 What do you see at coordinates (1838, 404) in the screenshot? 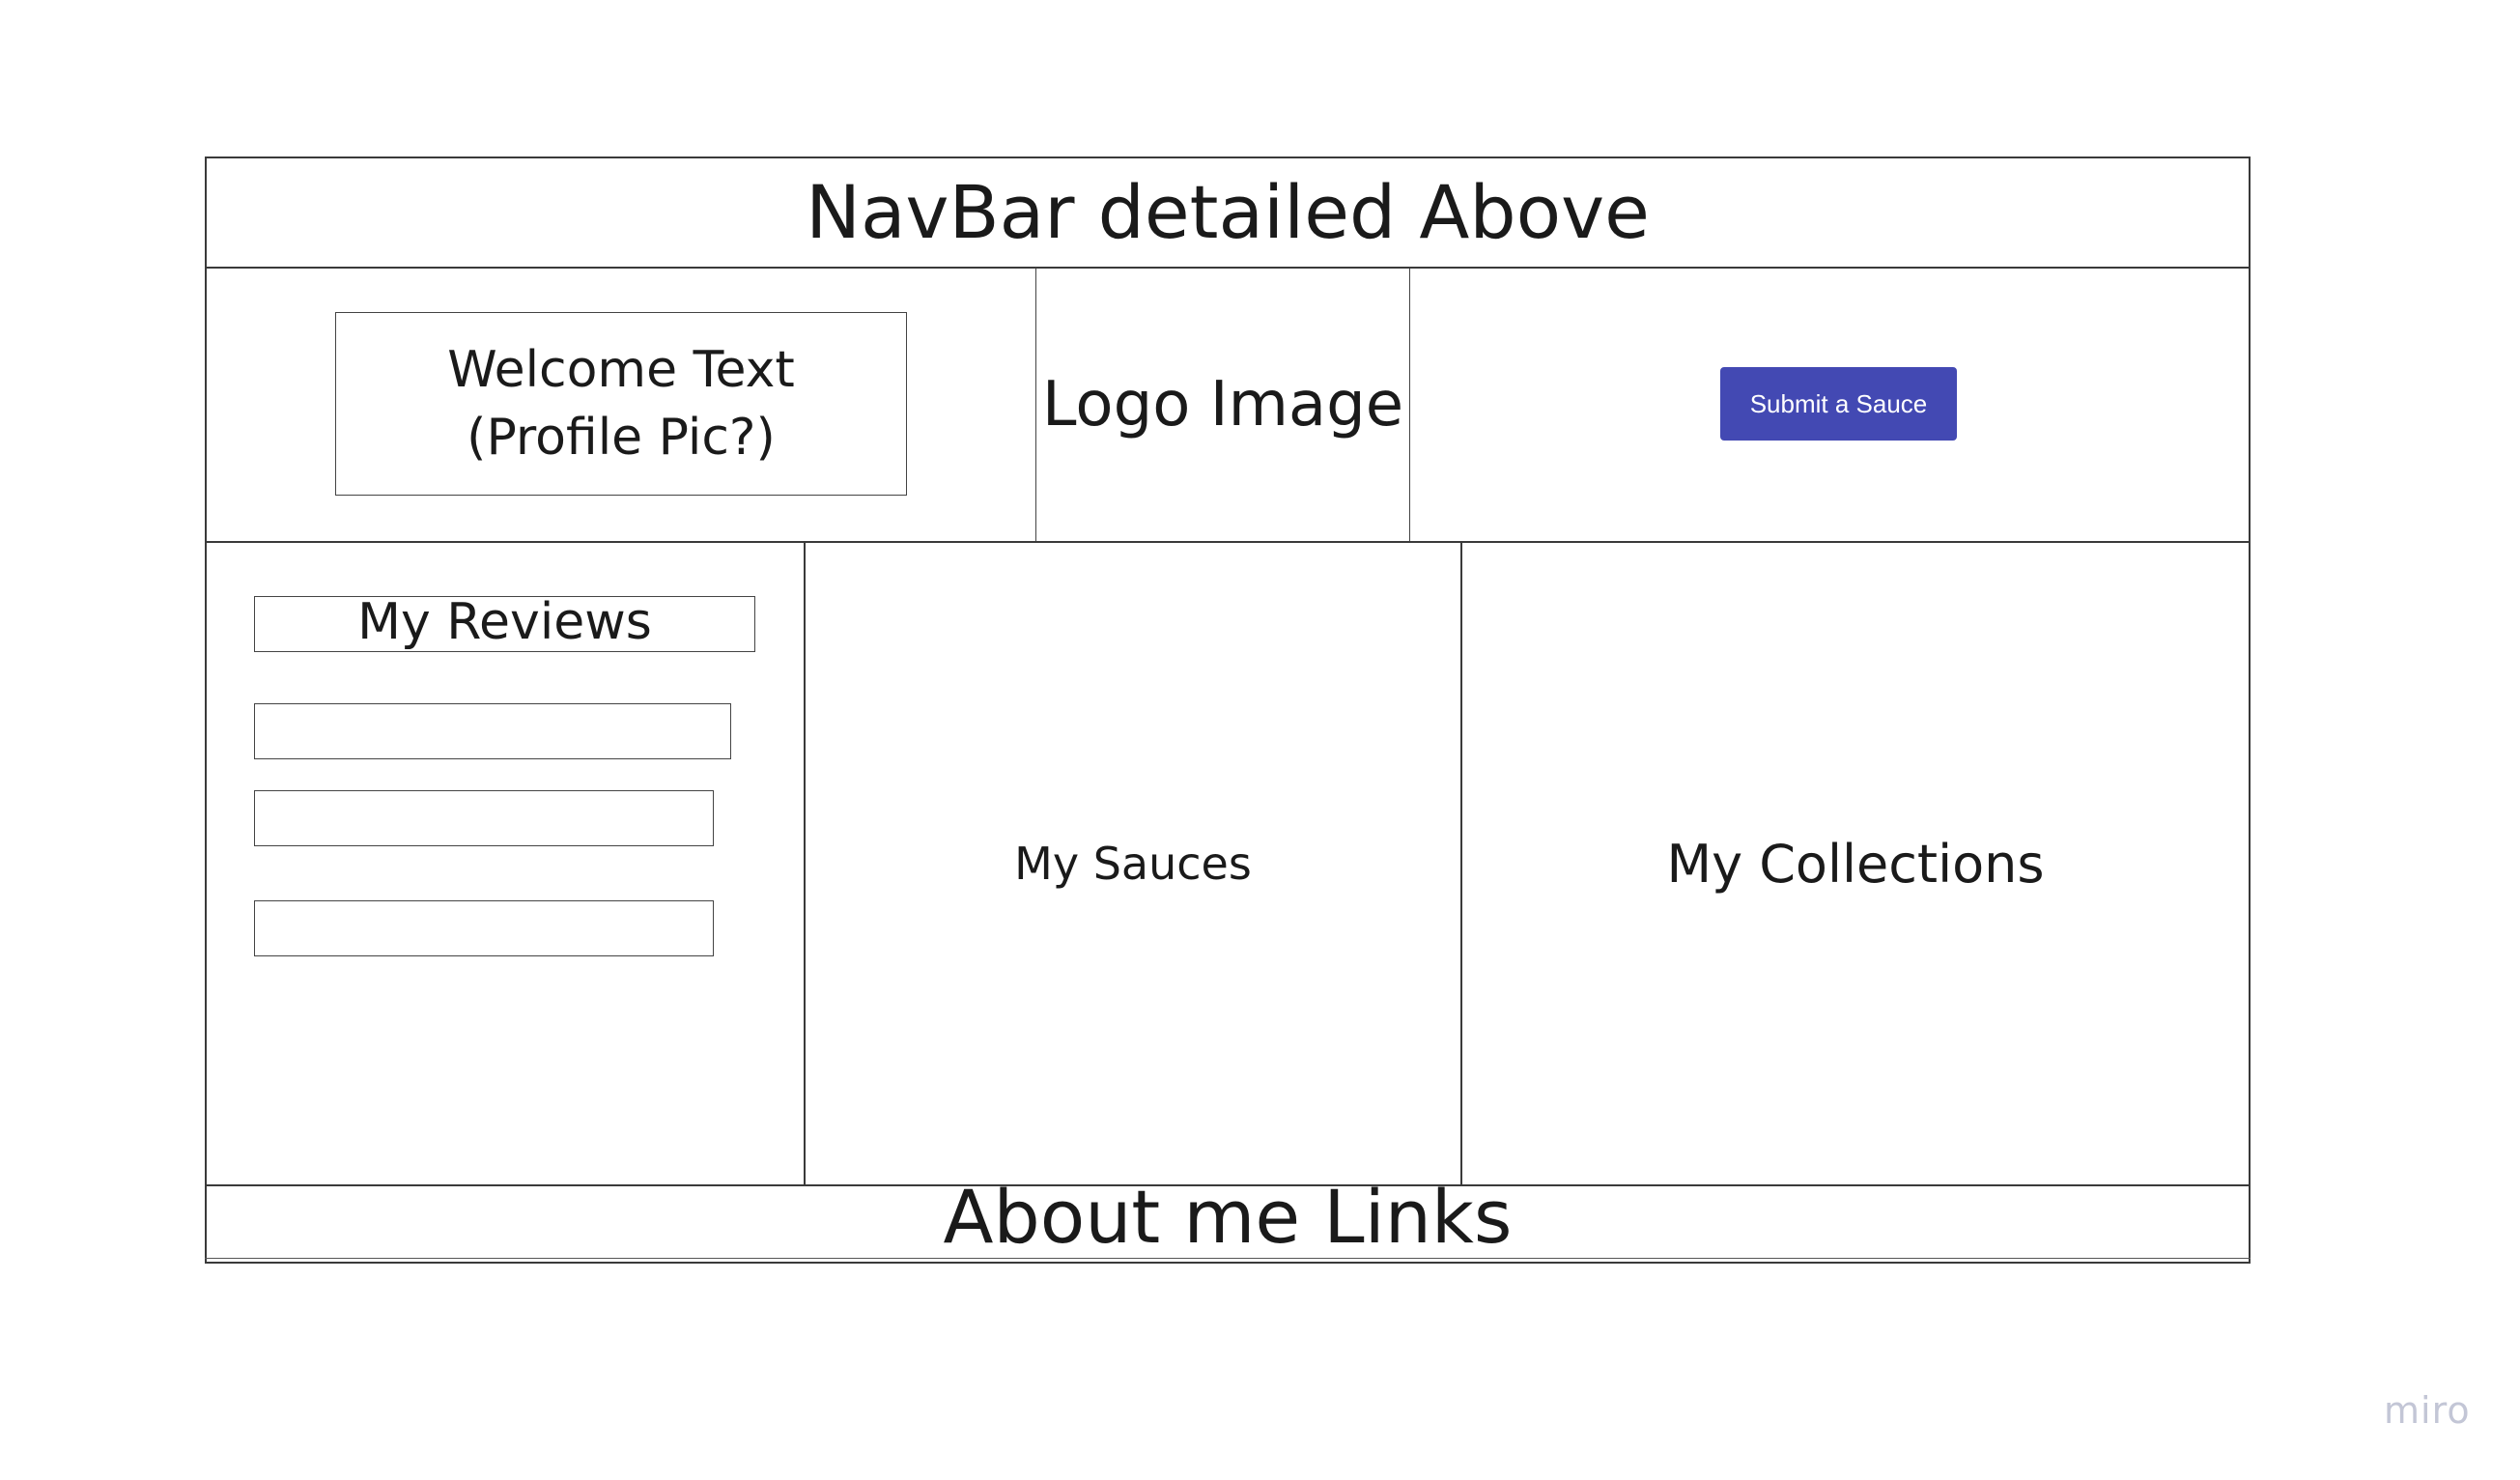
I see `submit-sauce-button: Submit a Sauce` at bounding box center [1838, 404].